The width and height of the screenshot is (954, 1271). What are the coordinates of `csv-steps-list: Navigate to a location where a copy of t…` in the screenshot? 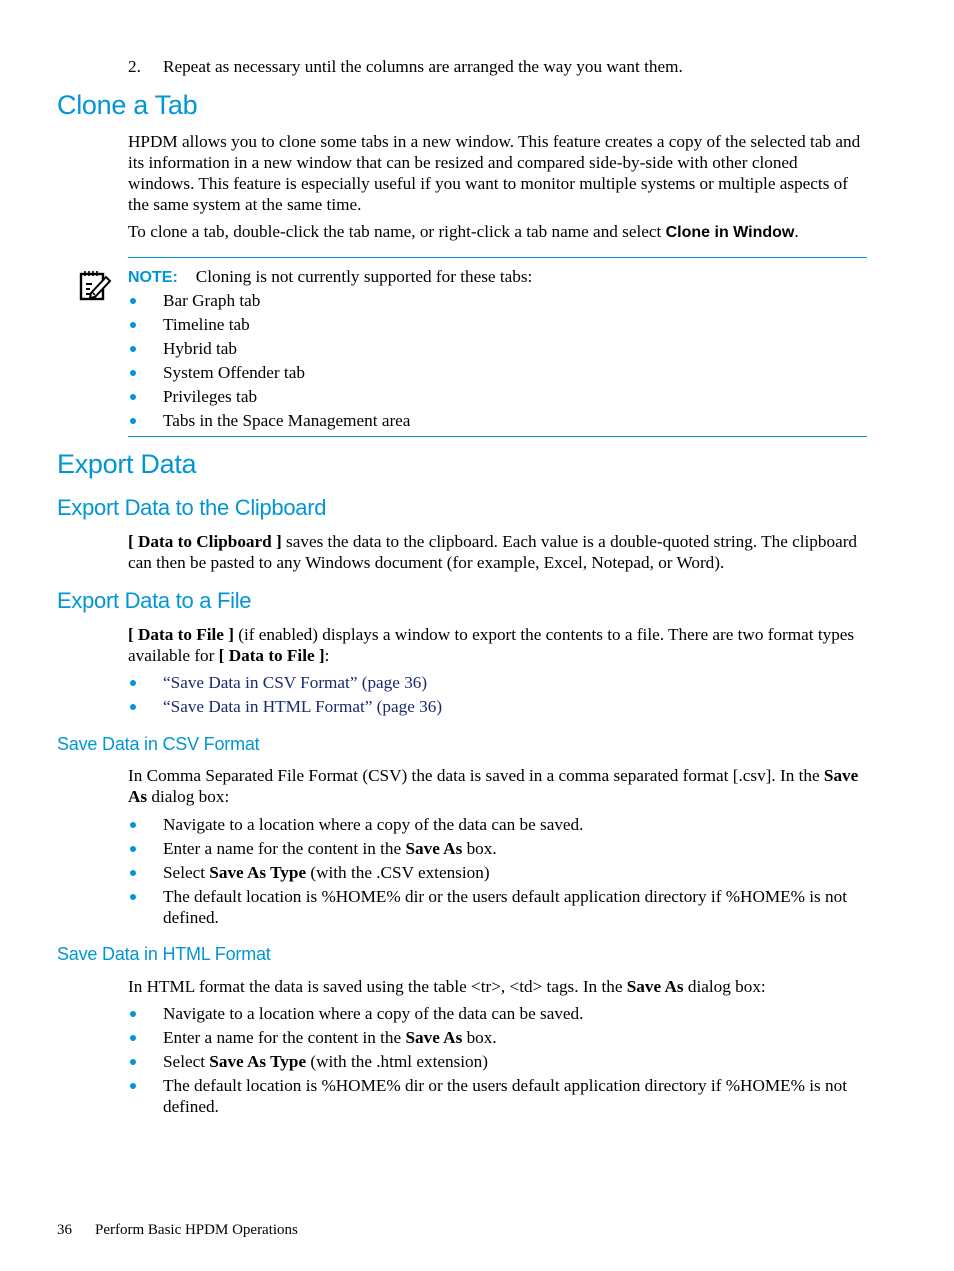 It's located at (498, 872).